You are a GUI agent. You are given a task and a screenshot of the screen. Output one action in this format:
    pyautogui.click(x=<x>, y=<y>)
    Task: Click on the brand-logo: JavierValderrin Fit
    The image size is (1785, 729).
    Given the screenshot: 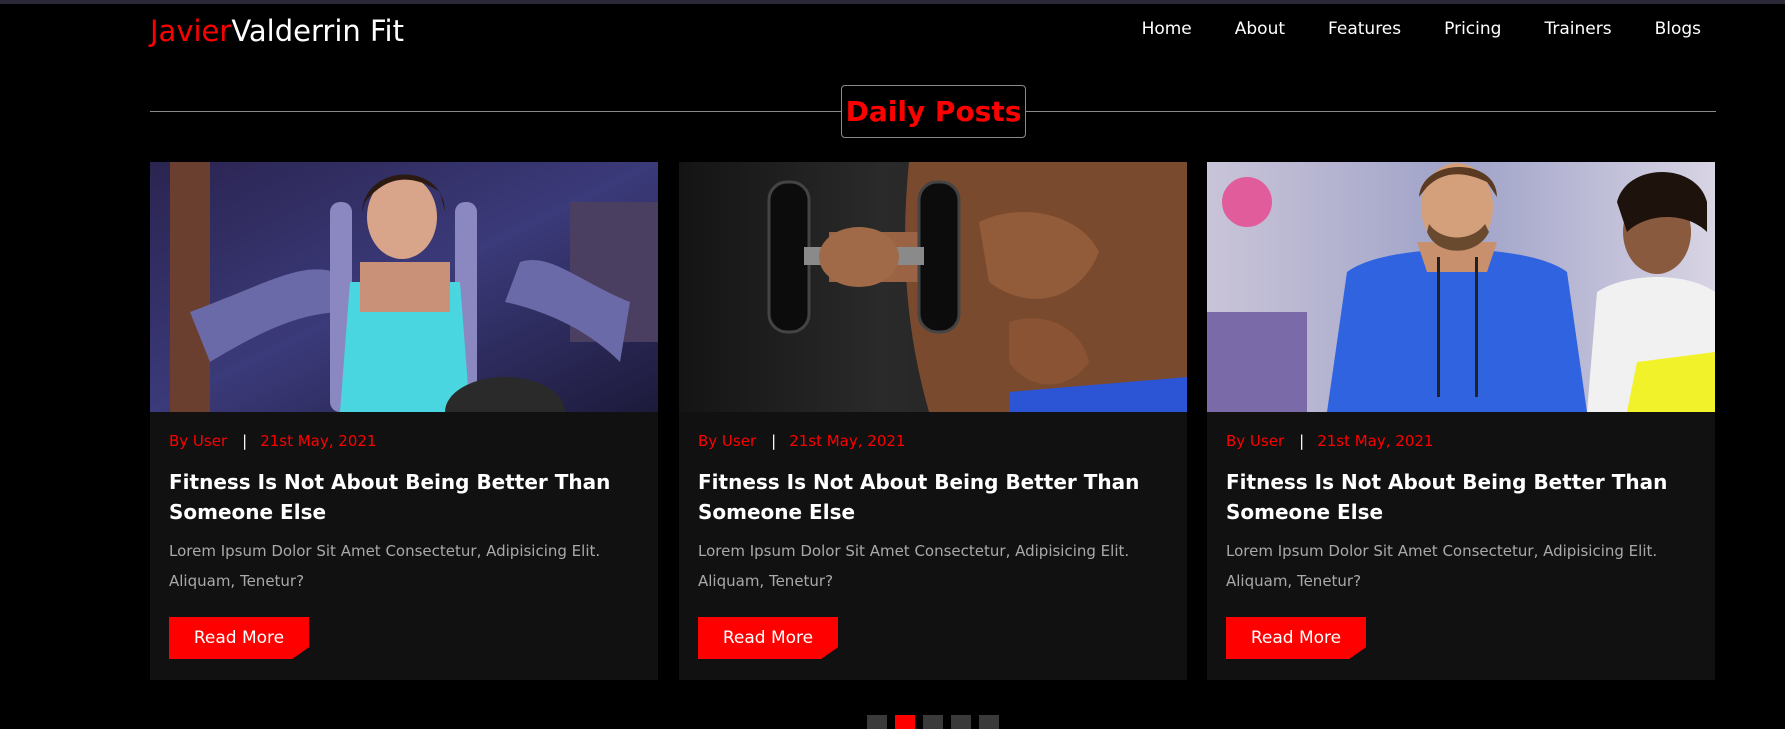 What is the action you would take?
    pyautogui.click(x=277, y=31)
    